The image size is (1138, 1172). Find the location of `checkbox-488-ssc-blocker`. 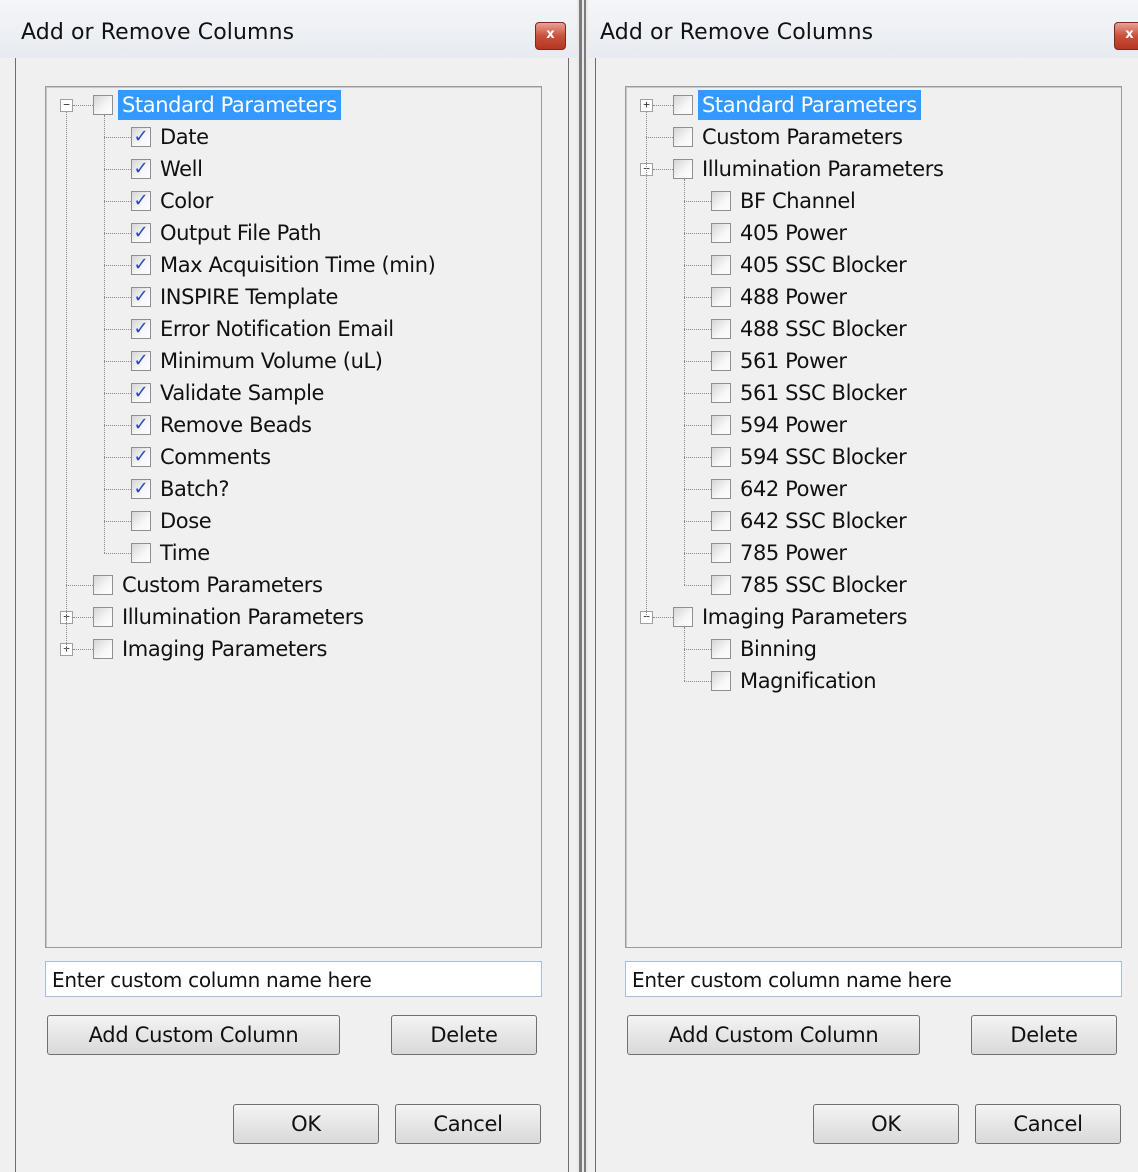

checkbox-488-ssc-blocker is located at coordinates (721, 329).